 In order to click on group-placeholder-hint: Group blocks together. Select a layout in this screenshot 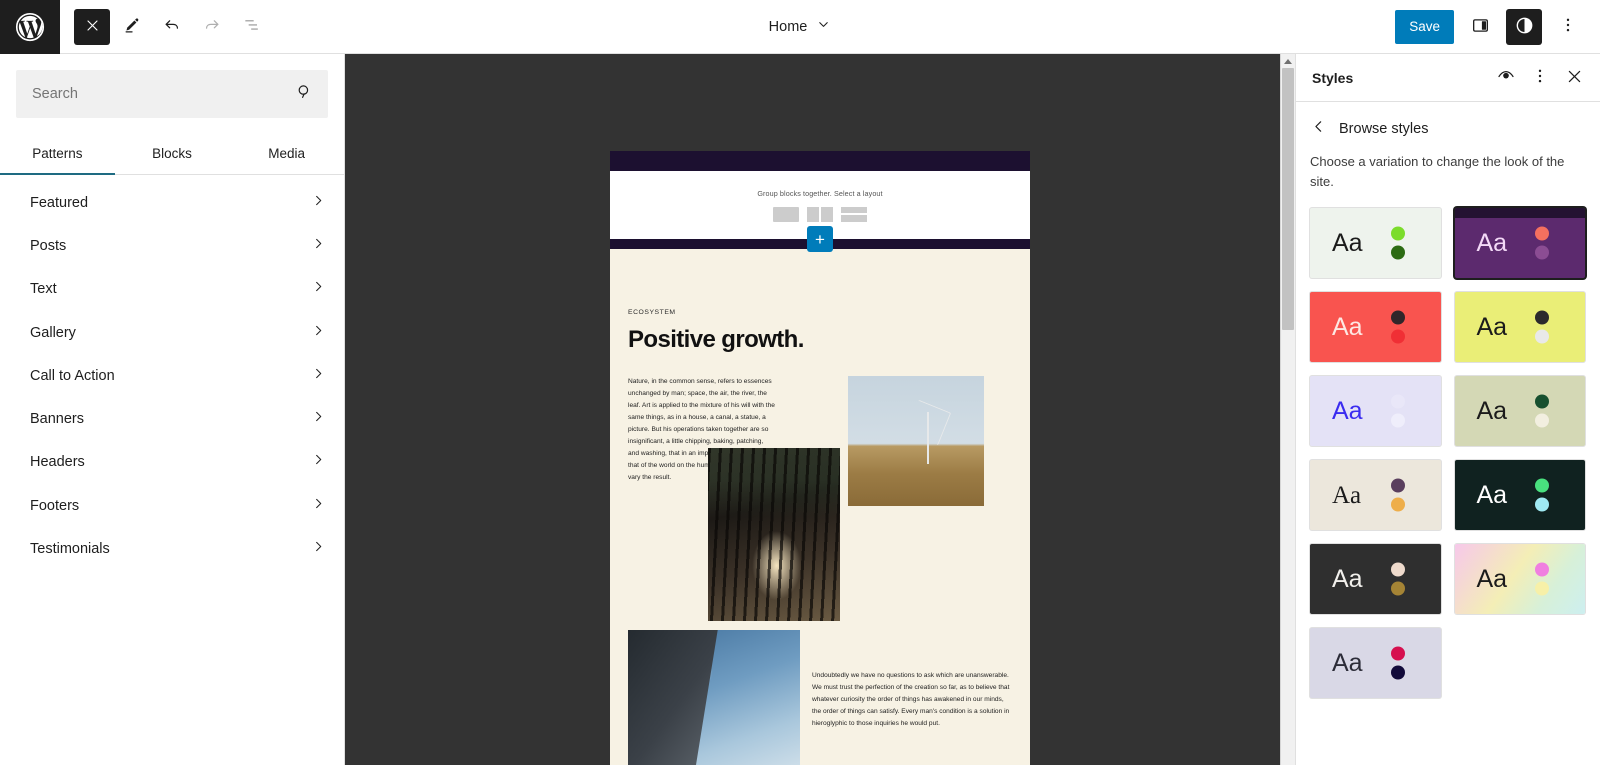, I will do `click(820, 193)`.